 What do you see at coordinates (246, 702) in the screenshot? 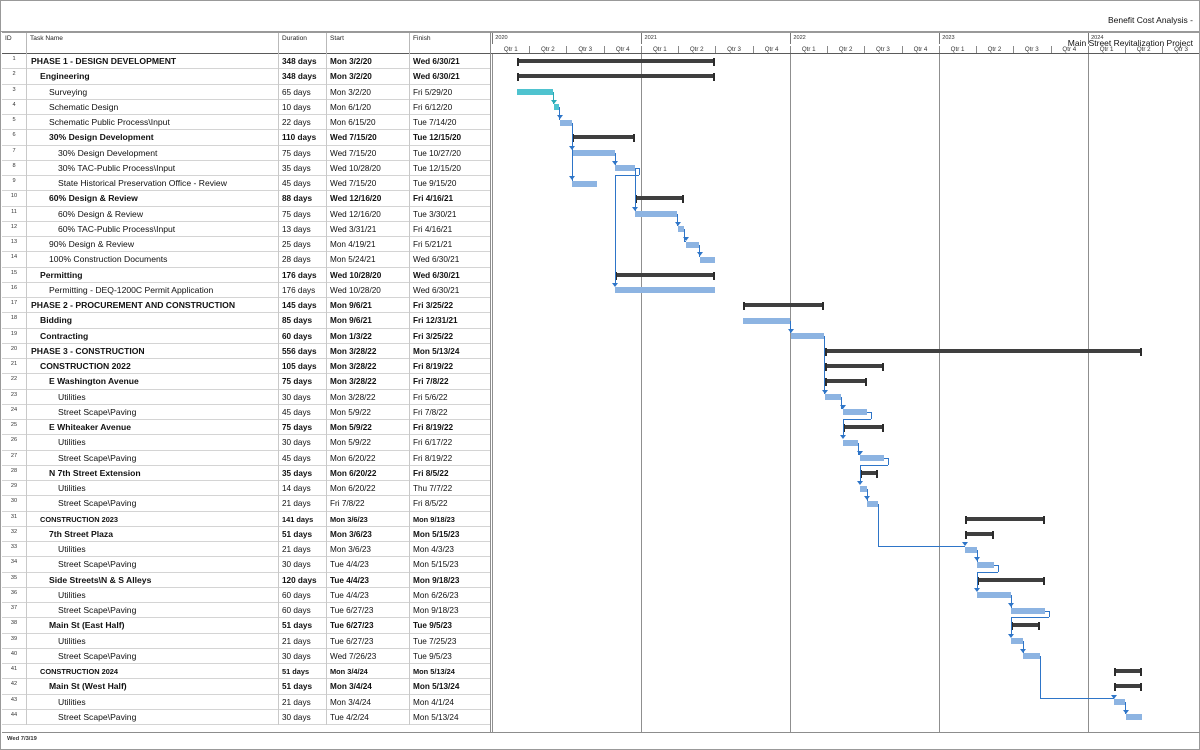
I see `table-row: 43 Utilities 21 days Mon 3/4/24 Mon 4/1/24` at bounding box center [246, 702].